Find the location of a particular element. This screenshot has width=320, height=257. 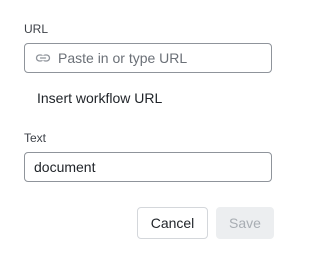

url-input: Paste in or type URL is located at coordinates (148, 58).